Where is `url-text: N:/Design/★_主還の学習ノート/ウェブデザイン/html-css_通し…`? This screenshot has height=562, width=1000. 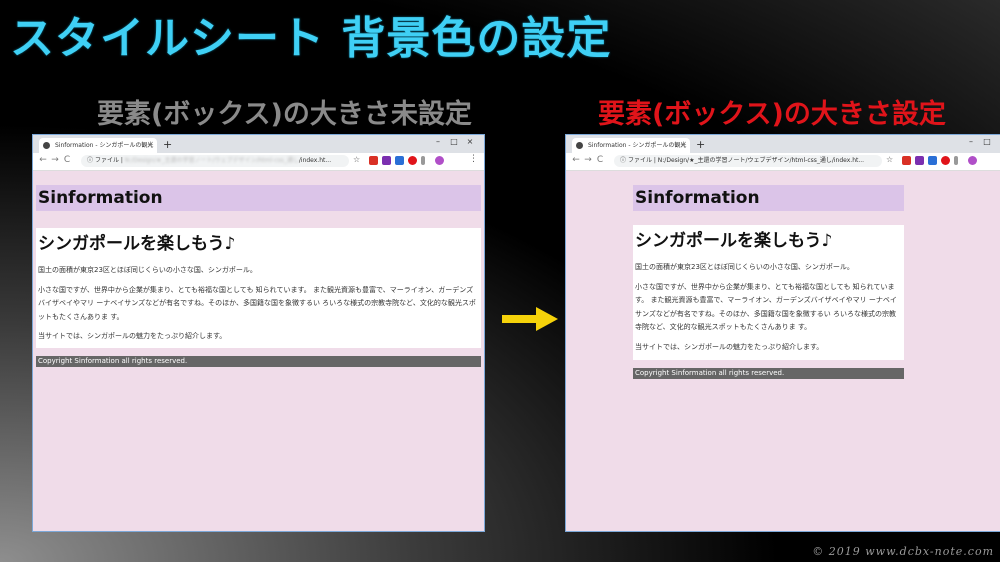 url-text: N:/Design/★_主還の学習ノート/ウェブデザイン/html-css_通し… is located at coordinates (761, 160).